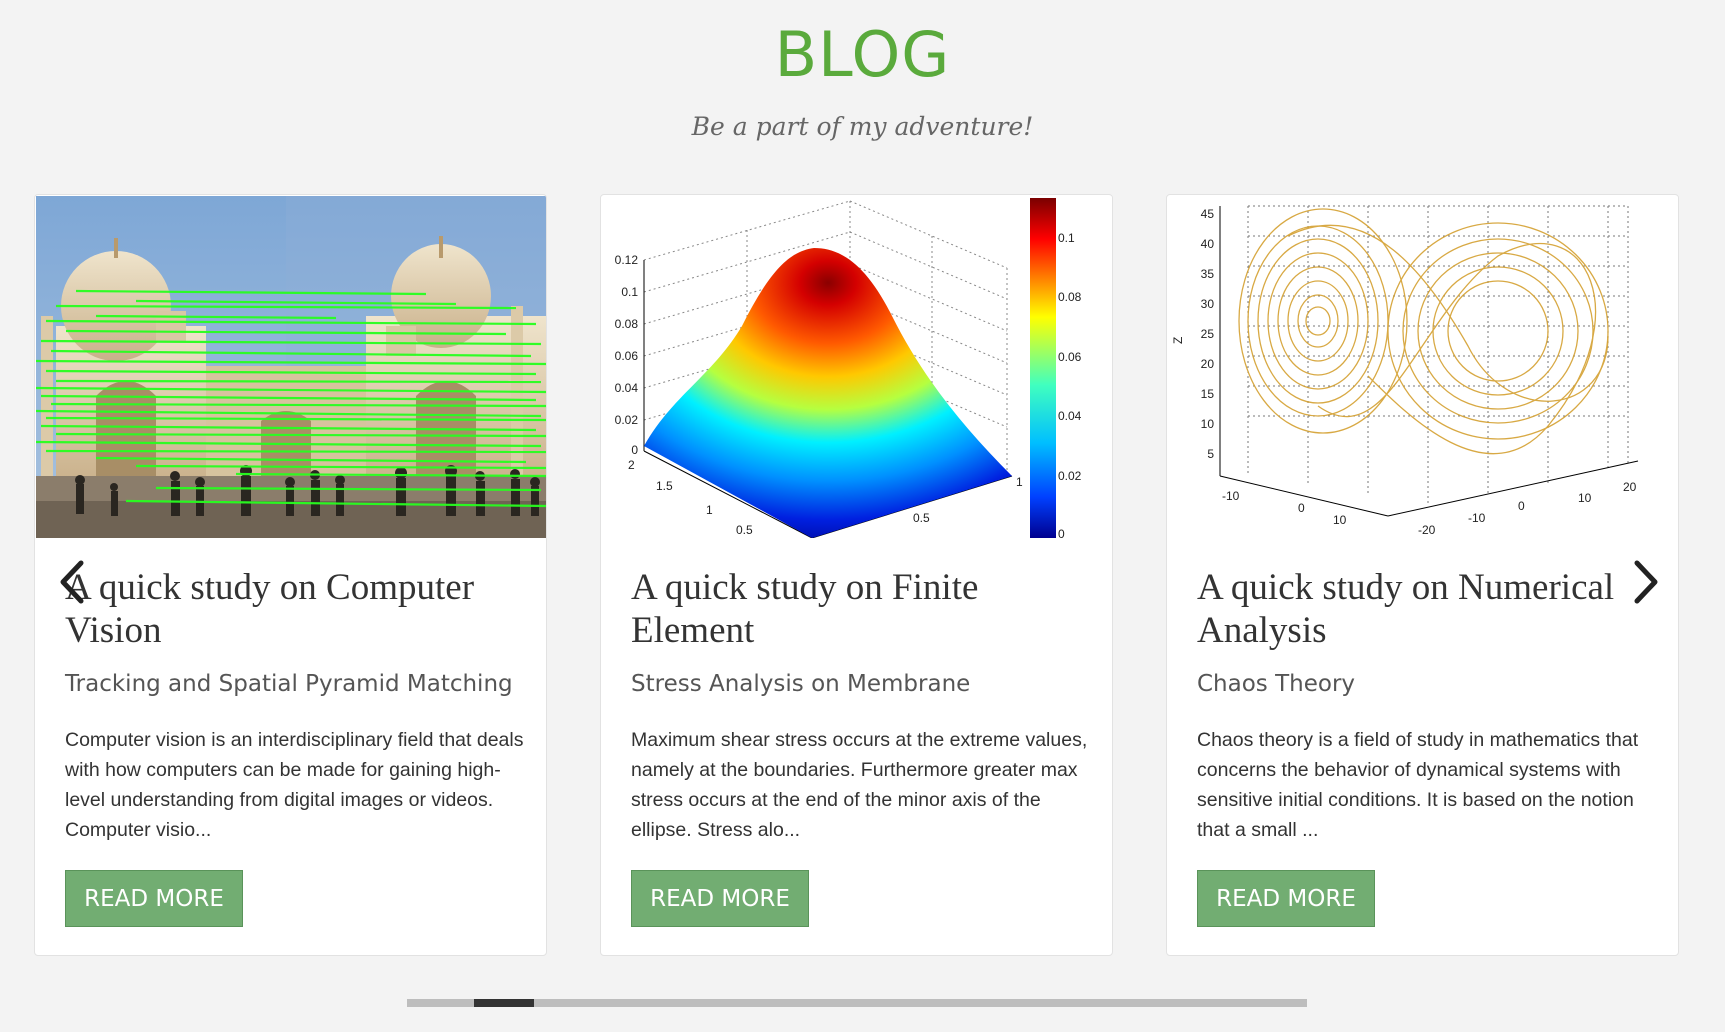 The width and height of the screenshot is (1725, 1032). What do you see at coordinates (1208, 214) in the screenshot?
I see `z-tick: 45` at bounding box center [1208, 214].